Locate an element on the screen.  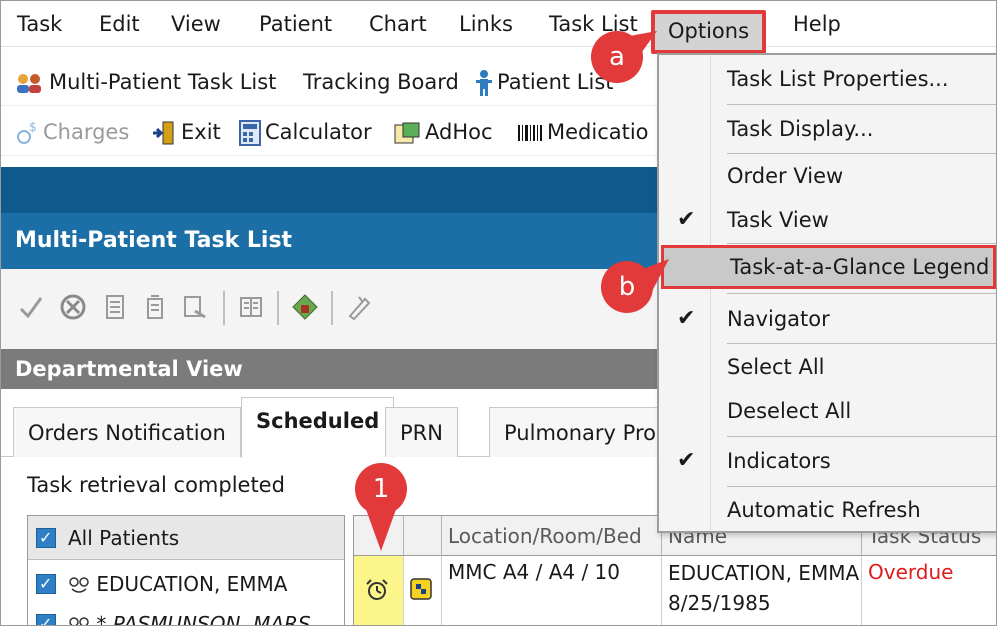
menu-item-order-view: Order View is located at coordinates (827, 176).